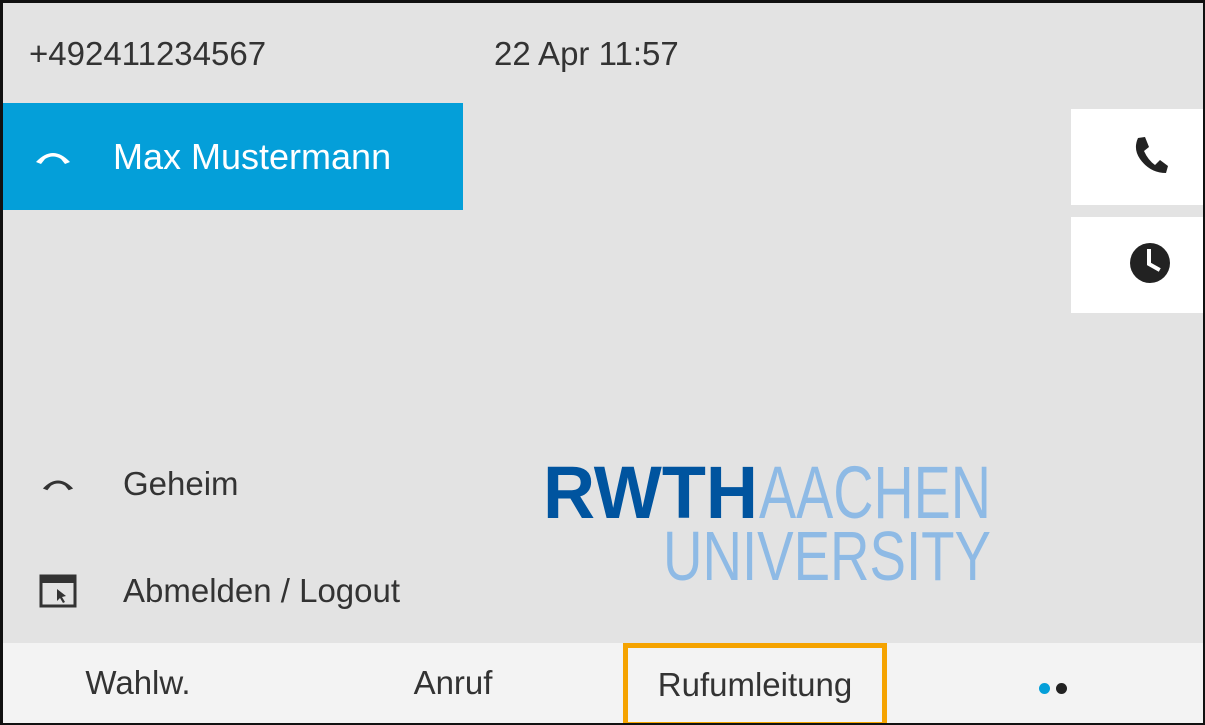 Image resolution: width=1205 pixels, height=725 pixels. What do you see at coordinates (586, 53) in the screenshot?
I see `date-time: 22 Apr 11:57` at bounding box center [586, 53].